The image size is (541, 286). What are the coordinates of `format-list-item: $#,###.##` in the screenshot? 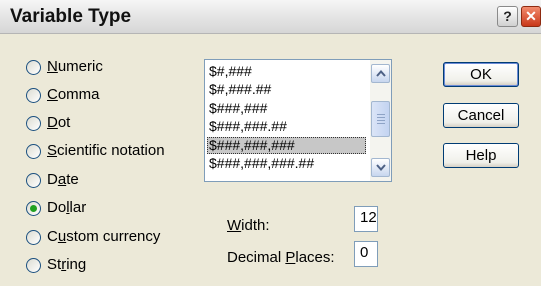 It's located at (286, 89).